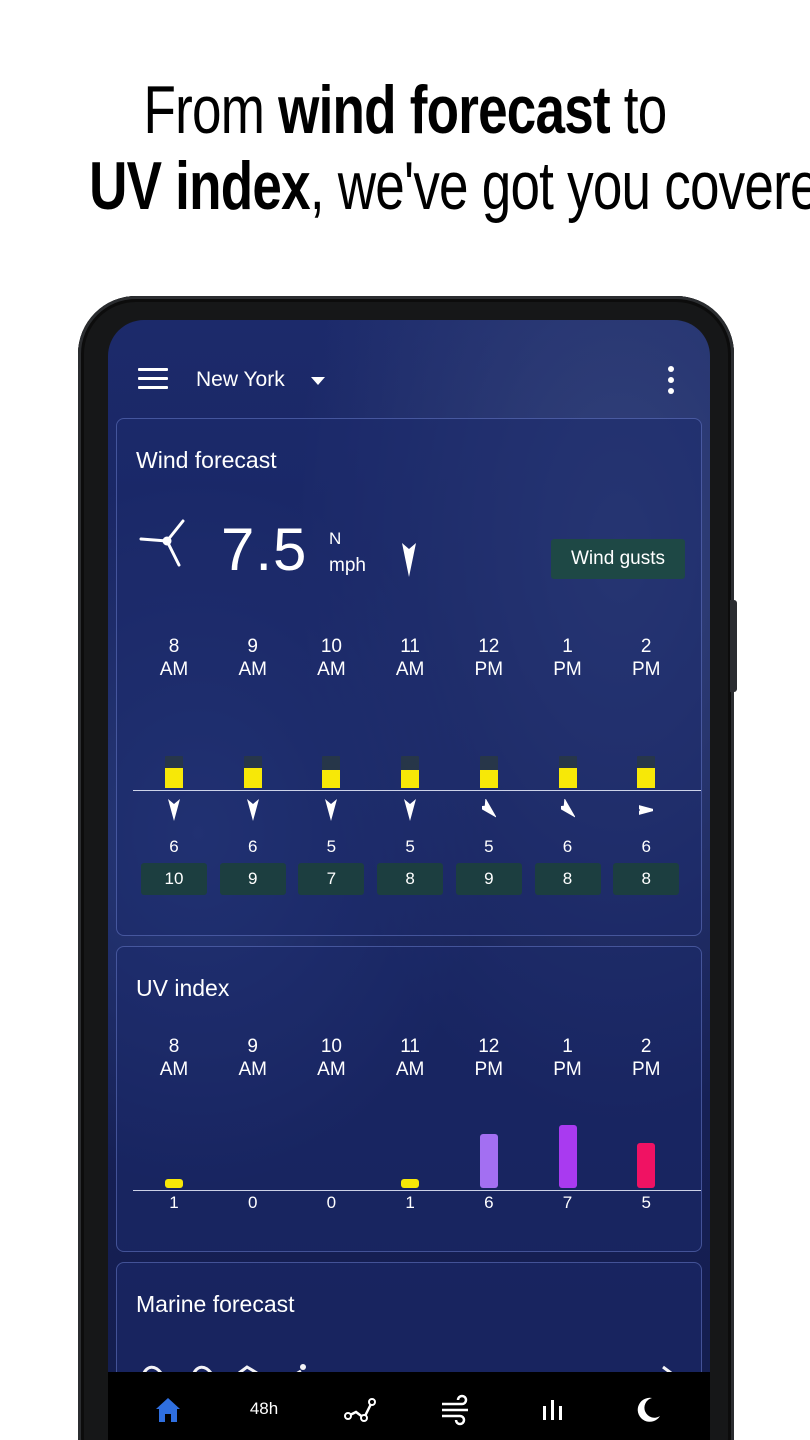 This screenshot has width=810, height=1440. I want to click on phone-side-button, so click(733, 646).